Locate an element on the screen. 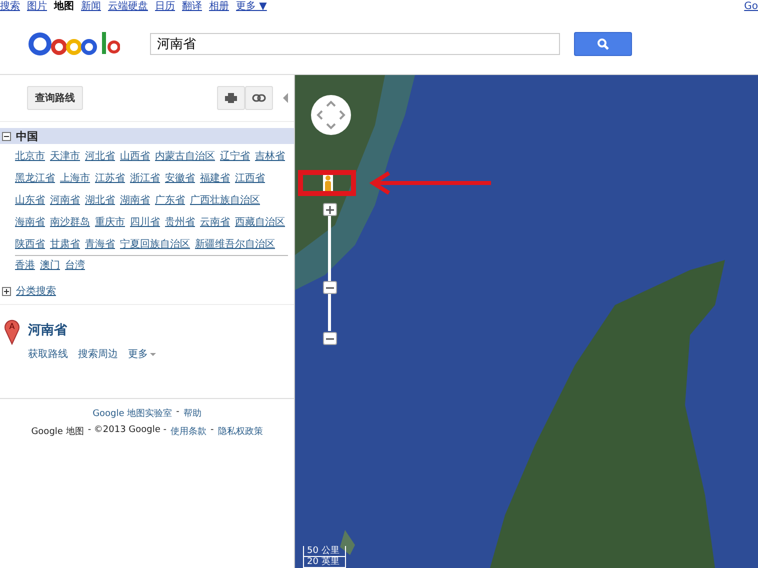 The image size is (758, 568). region-link: 澳门 is located at coordinates (50, 265).